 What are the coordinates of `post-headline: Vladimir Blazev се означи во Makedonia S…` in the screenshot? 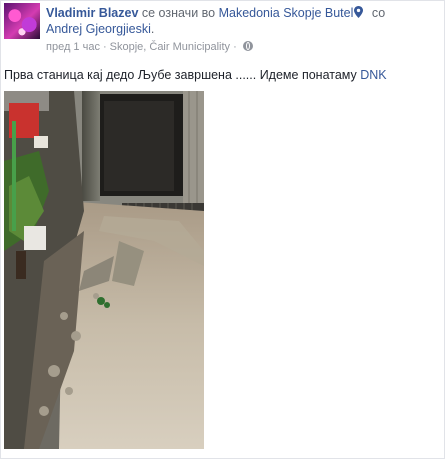 It's located at (245, 21).